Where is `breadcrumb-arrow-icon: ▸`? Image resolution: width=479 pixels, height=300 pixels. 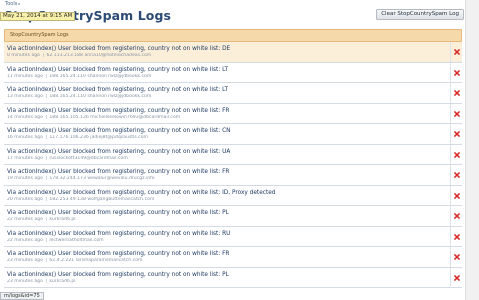
breadcrumb-arrow-icon: ▸ is located at coordinates (19, 3).